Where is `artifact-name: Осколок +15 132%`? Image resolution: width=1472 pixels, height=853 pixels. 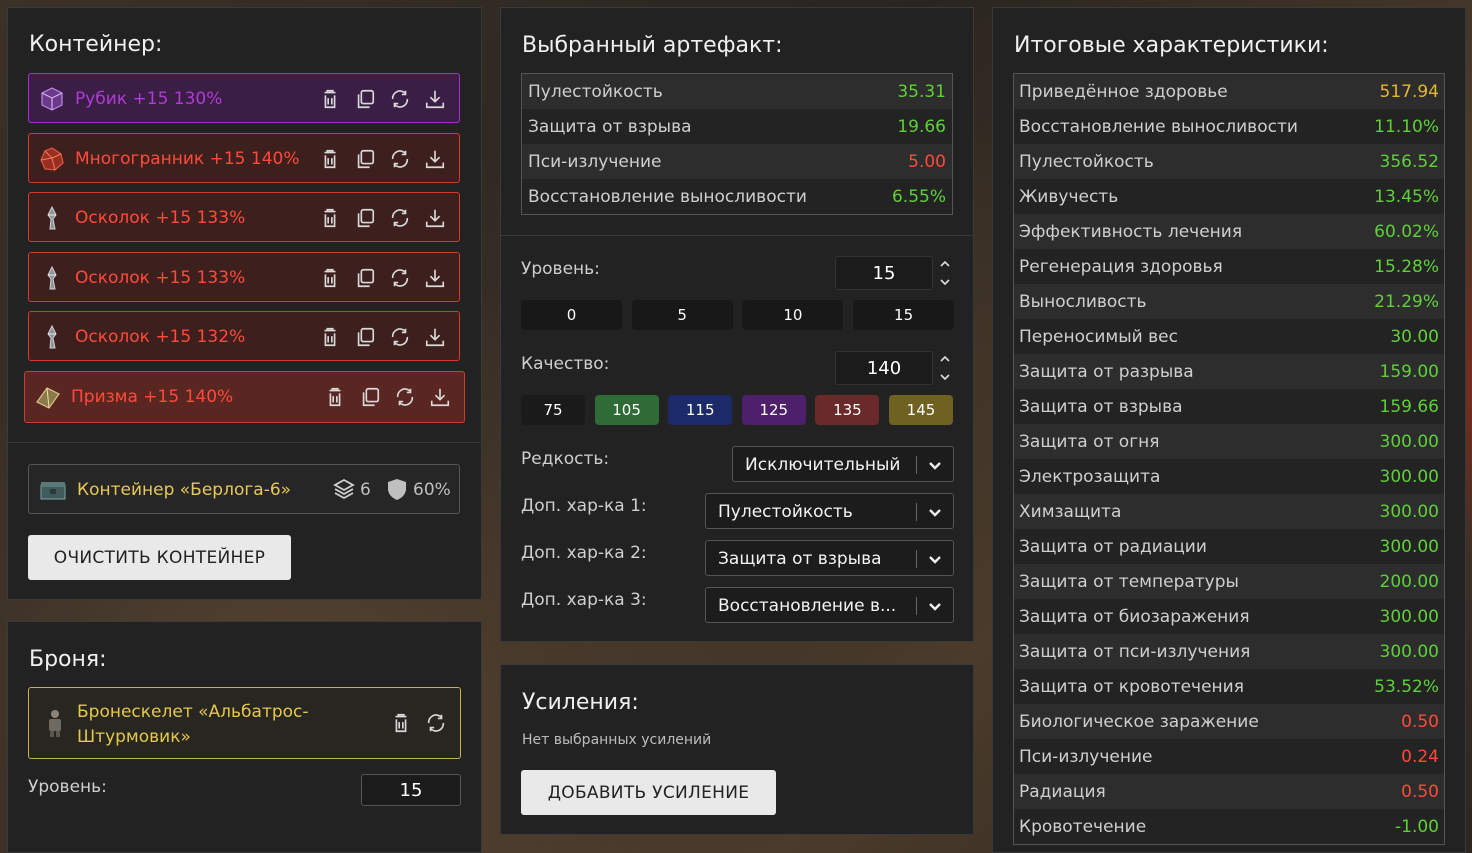 artifact-name: Осколок +15 132% is located at coordinates (160, 337).